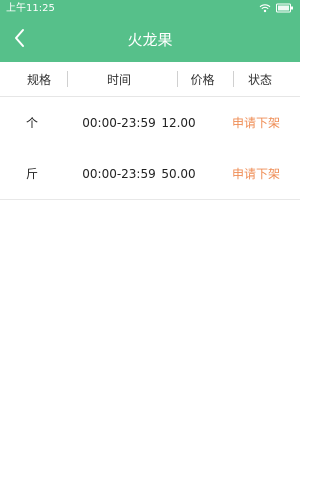 This screenshot has height=500, width=320. What do you see at coordinates (150, 174) in the screenshot?
I see `table-row: 斤 00:00-23:59 50.00 申请下架` at bounding box center [150, 174].